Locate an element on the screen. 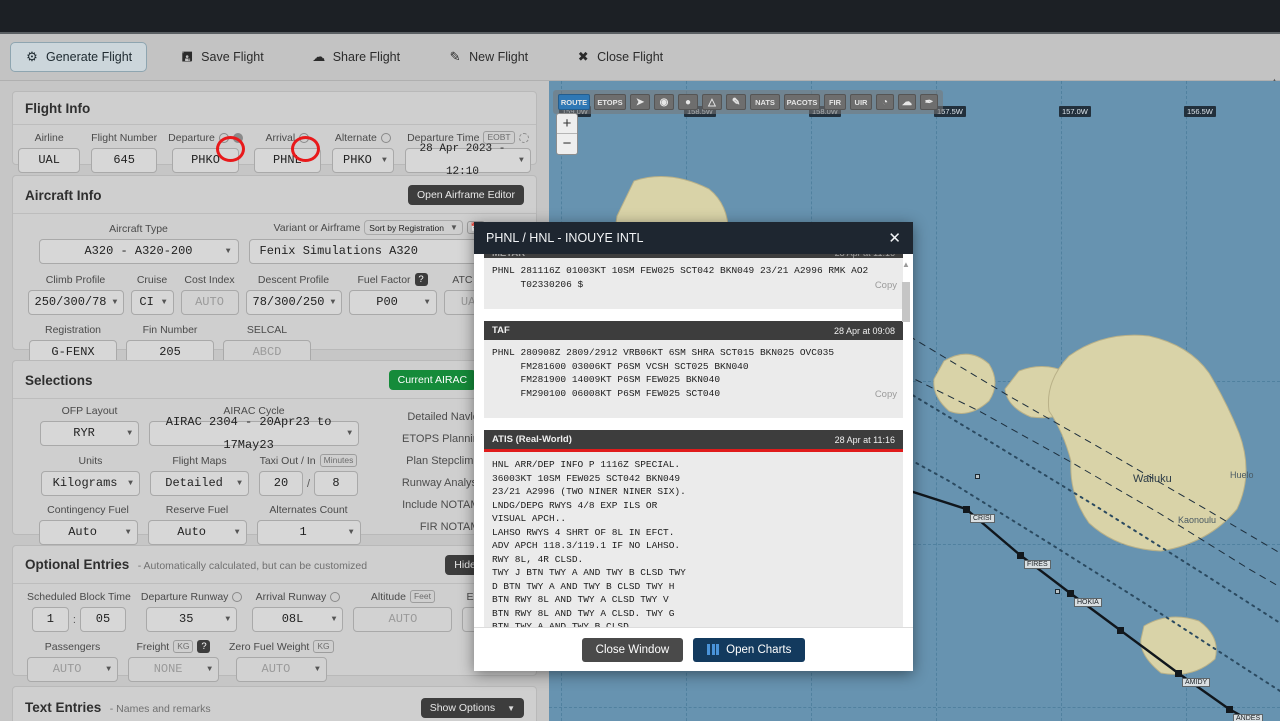 Image resolution: width=1280 pixels, height=721 pixels. selcal-label: SELCAL is located at coordinates (267, 330).